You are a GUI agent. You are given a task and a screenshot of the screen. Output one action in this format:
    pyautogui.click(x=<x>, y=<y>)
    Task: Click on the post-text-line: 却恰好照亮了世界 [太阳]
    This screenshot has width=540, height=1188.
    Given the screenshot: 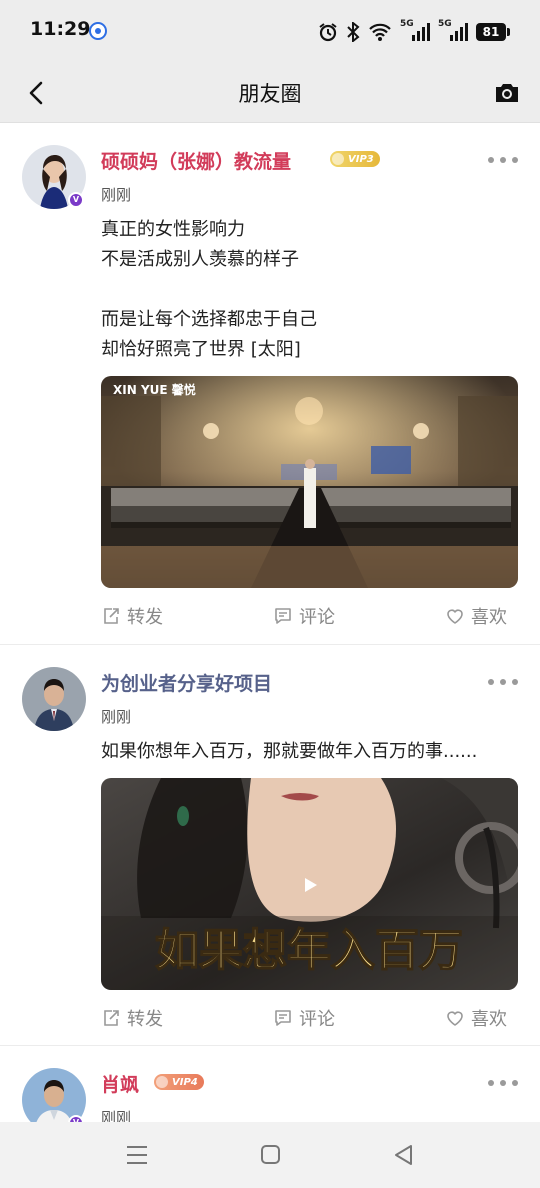 What is the action you would take?
    pyautogui.click(x=201, y=349)
    